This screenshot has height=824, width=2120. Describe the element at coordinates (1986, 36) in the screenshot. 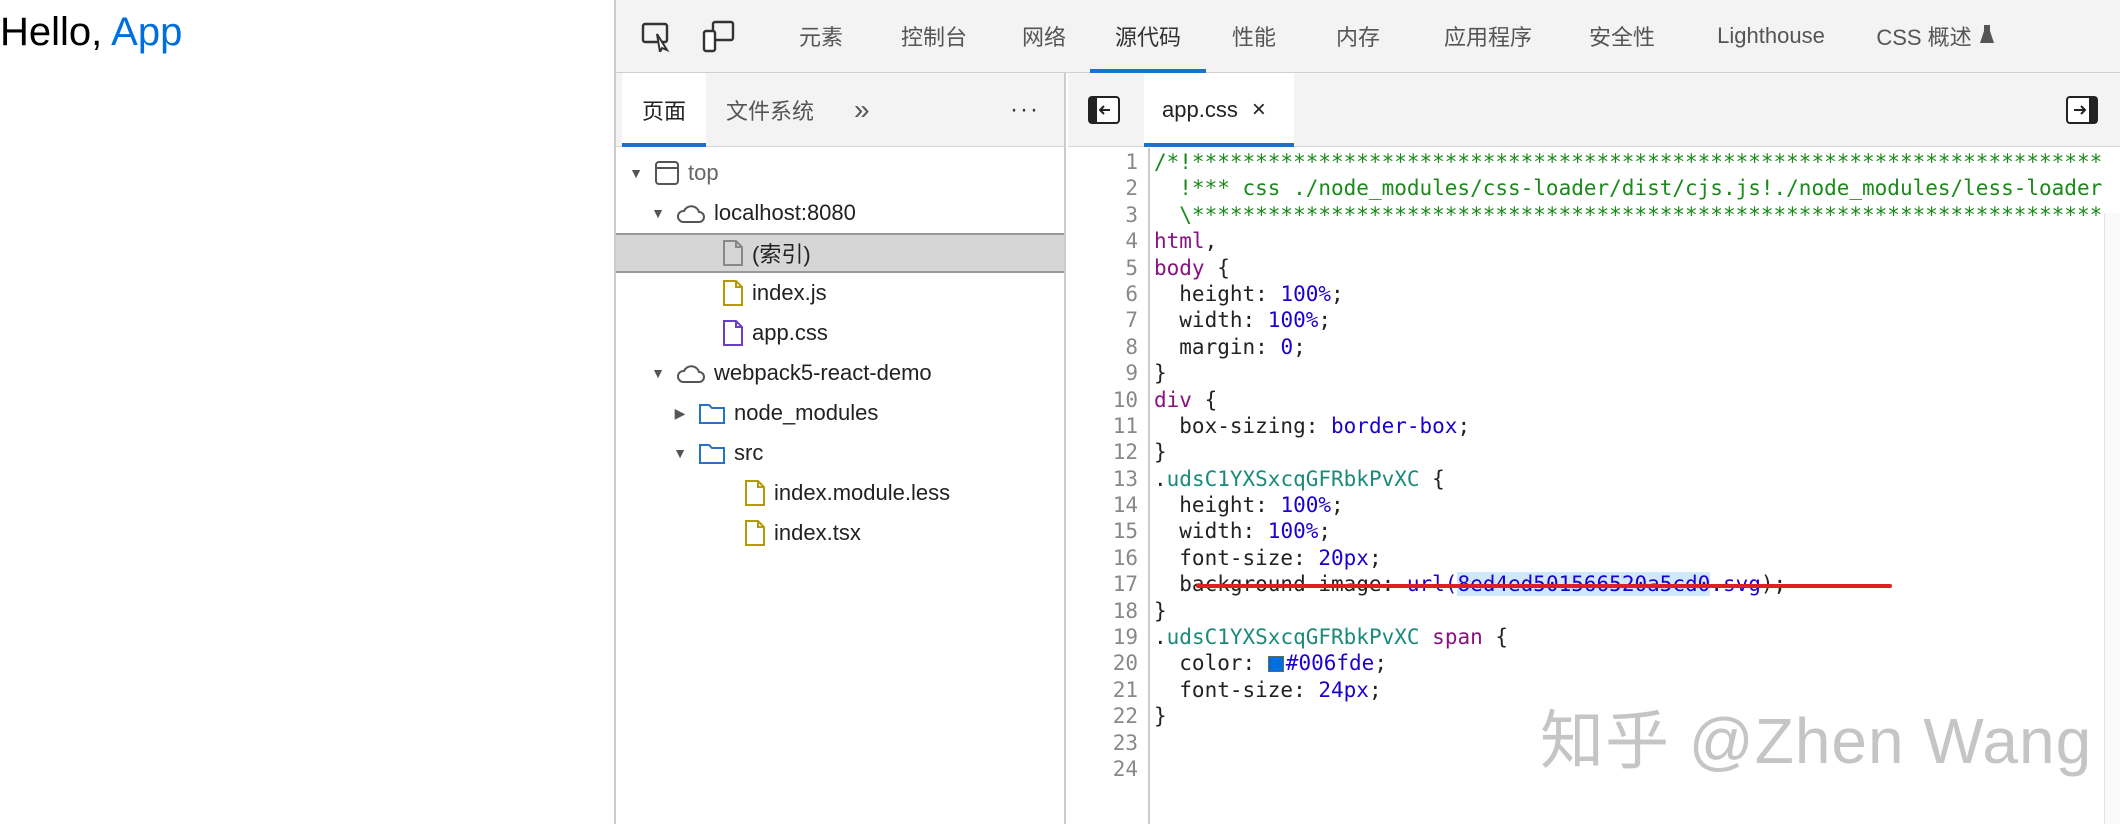

I see `experiment-flask-icon` at that location.